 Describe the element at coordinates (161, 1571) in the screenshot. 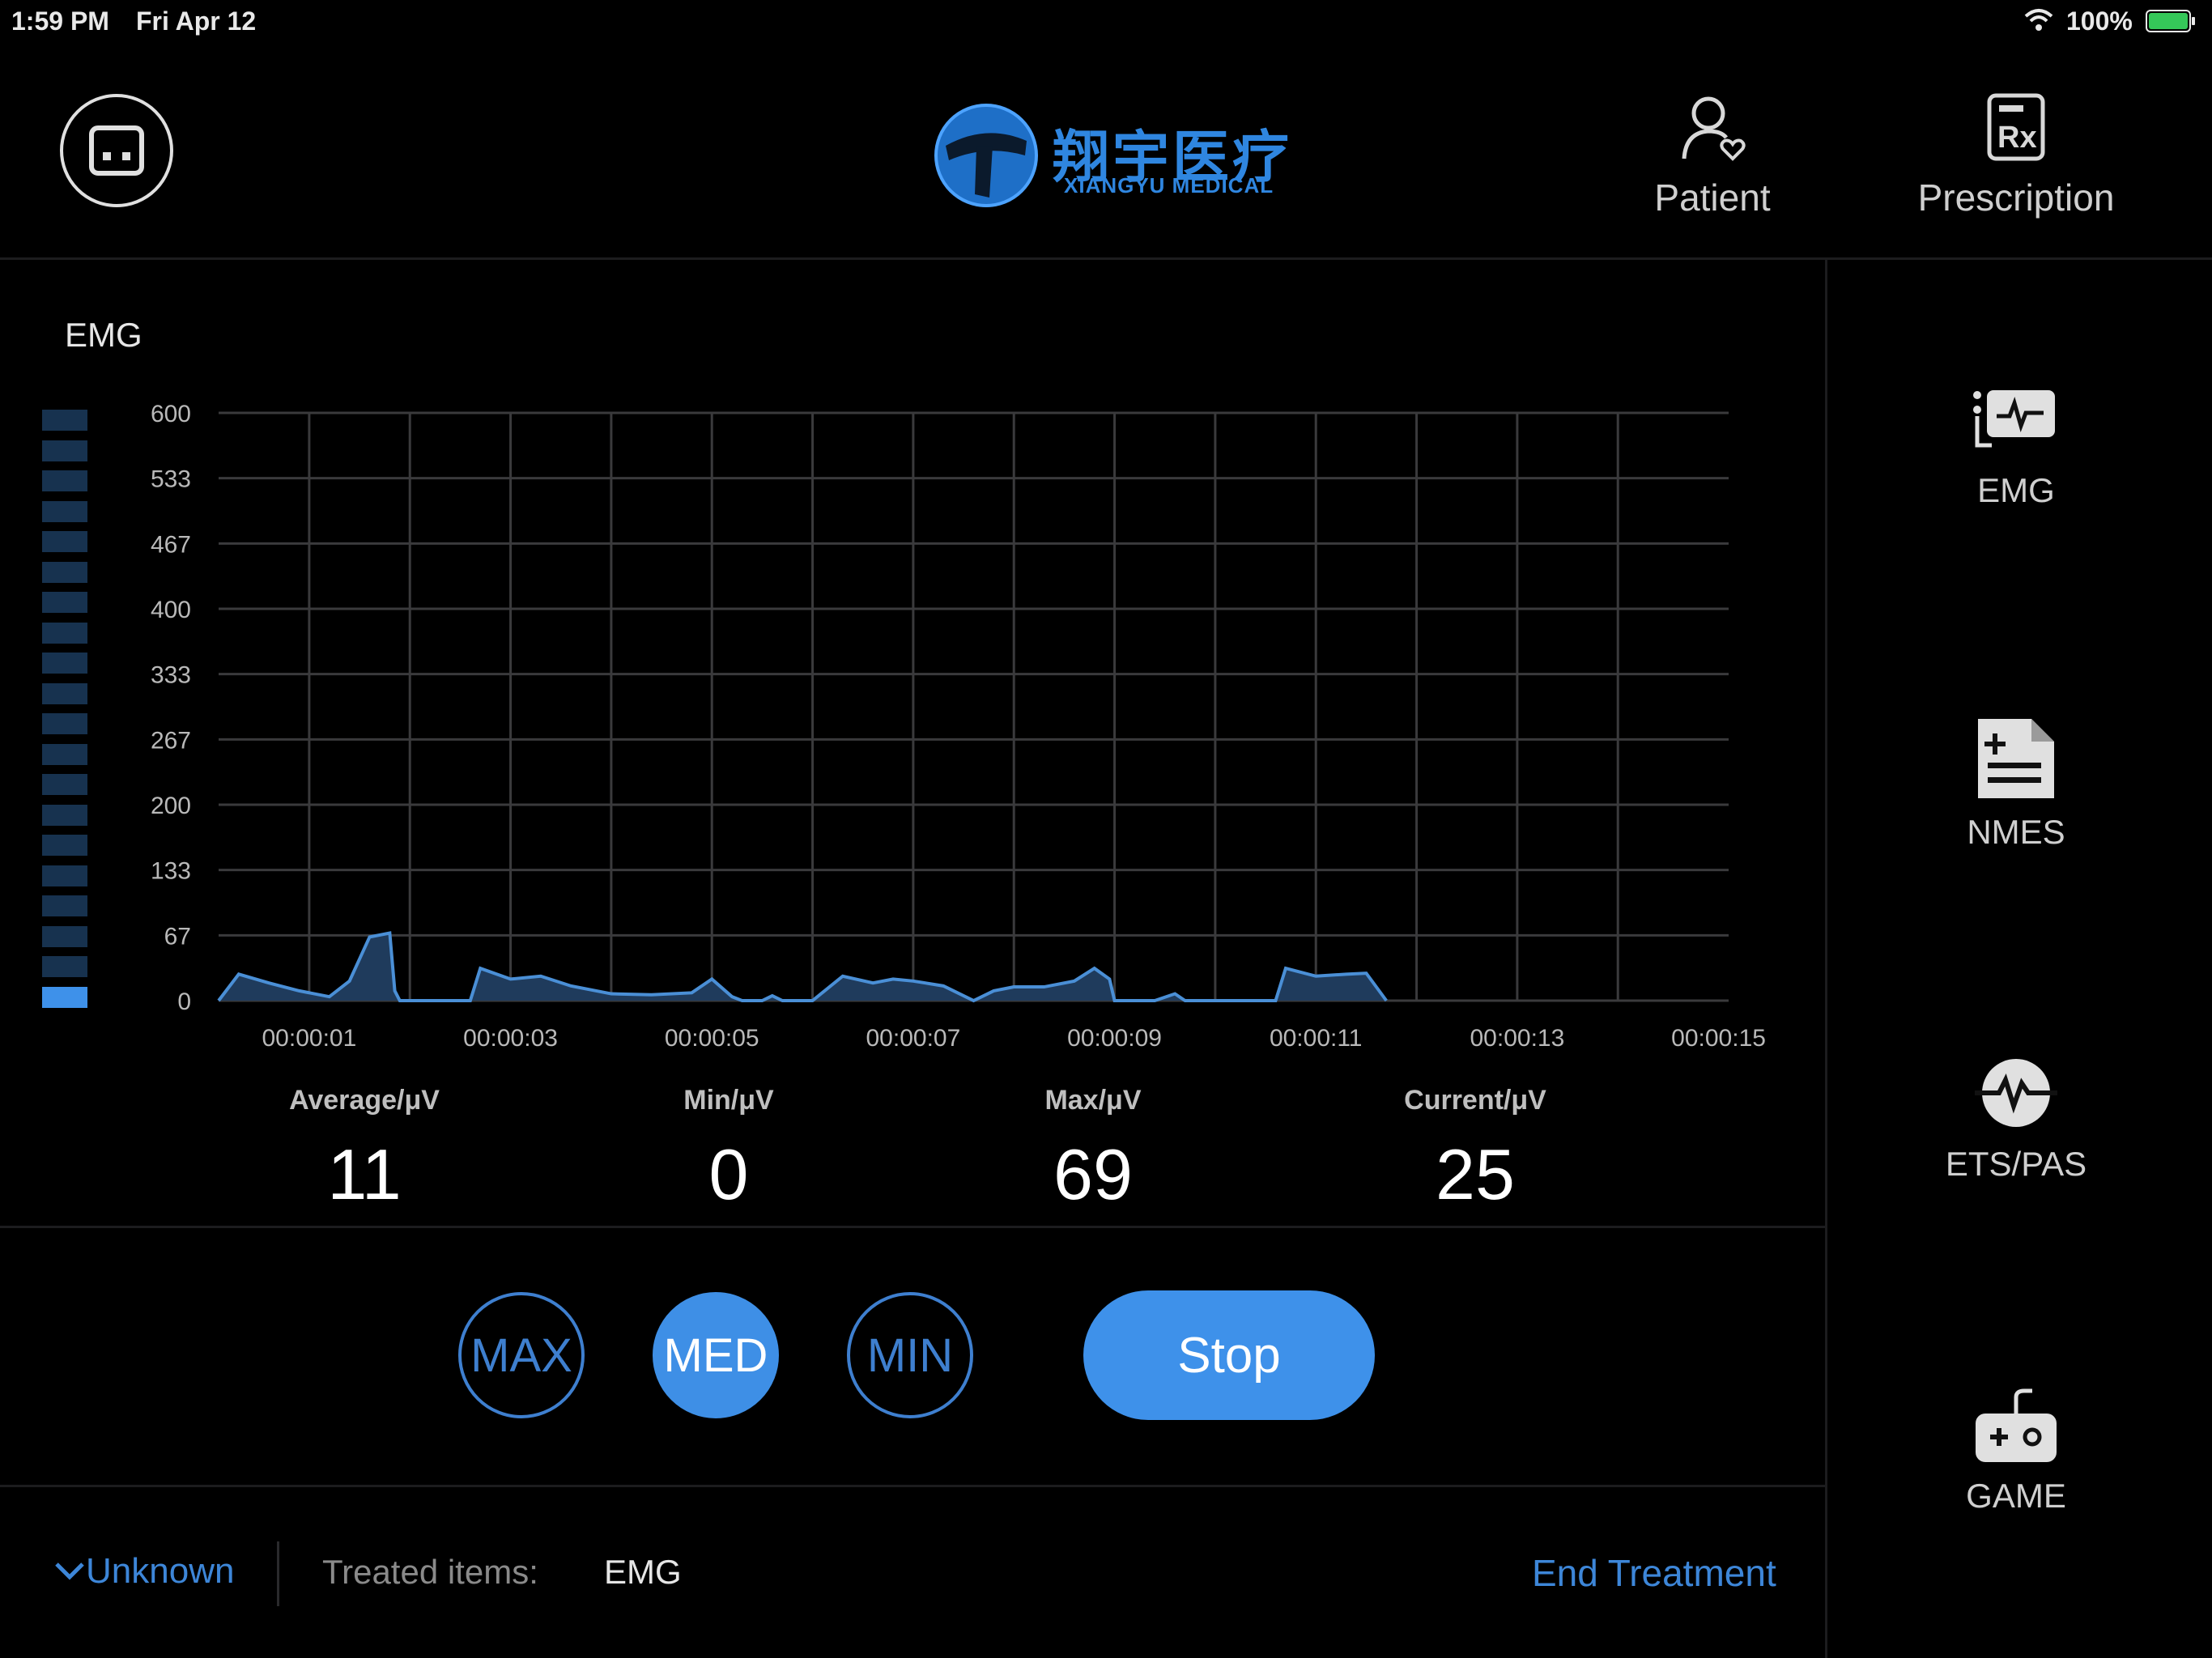

I see `body-part-label: Unknown` at that location.